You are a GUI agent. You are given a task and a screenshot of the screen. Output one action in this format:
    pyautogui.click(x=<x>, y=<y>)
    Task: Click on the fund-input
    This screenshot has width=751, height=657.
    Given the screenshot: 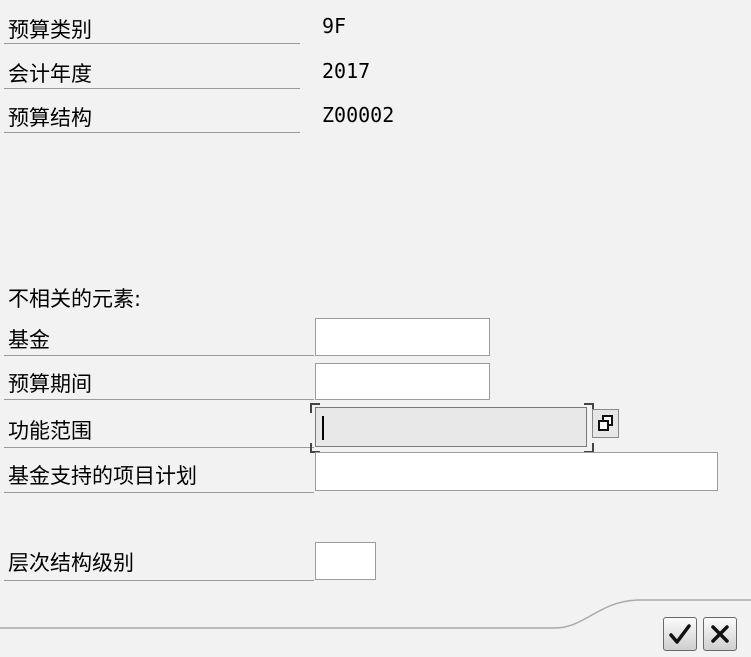 What is the action you would take?
    pyautogui.click(x=402, y=337)
    